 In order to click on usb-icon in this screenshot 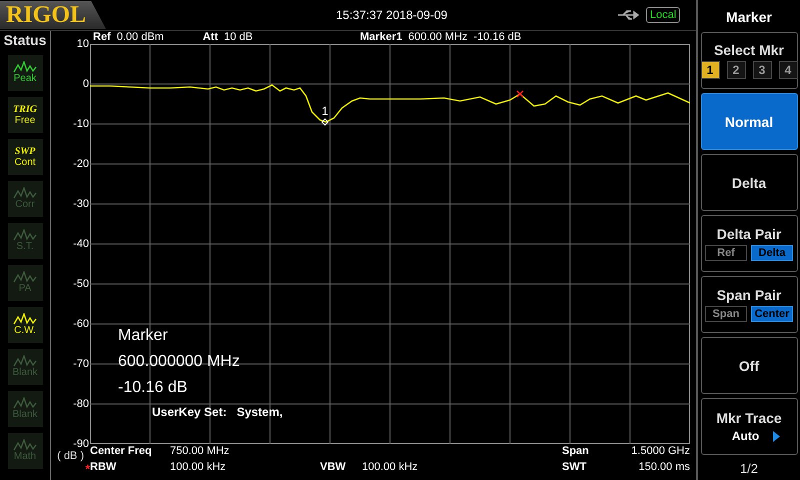, I will do `click(629, 15)`.